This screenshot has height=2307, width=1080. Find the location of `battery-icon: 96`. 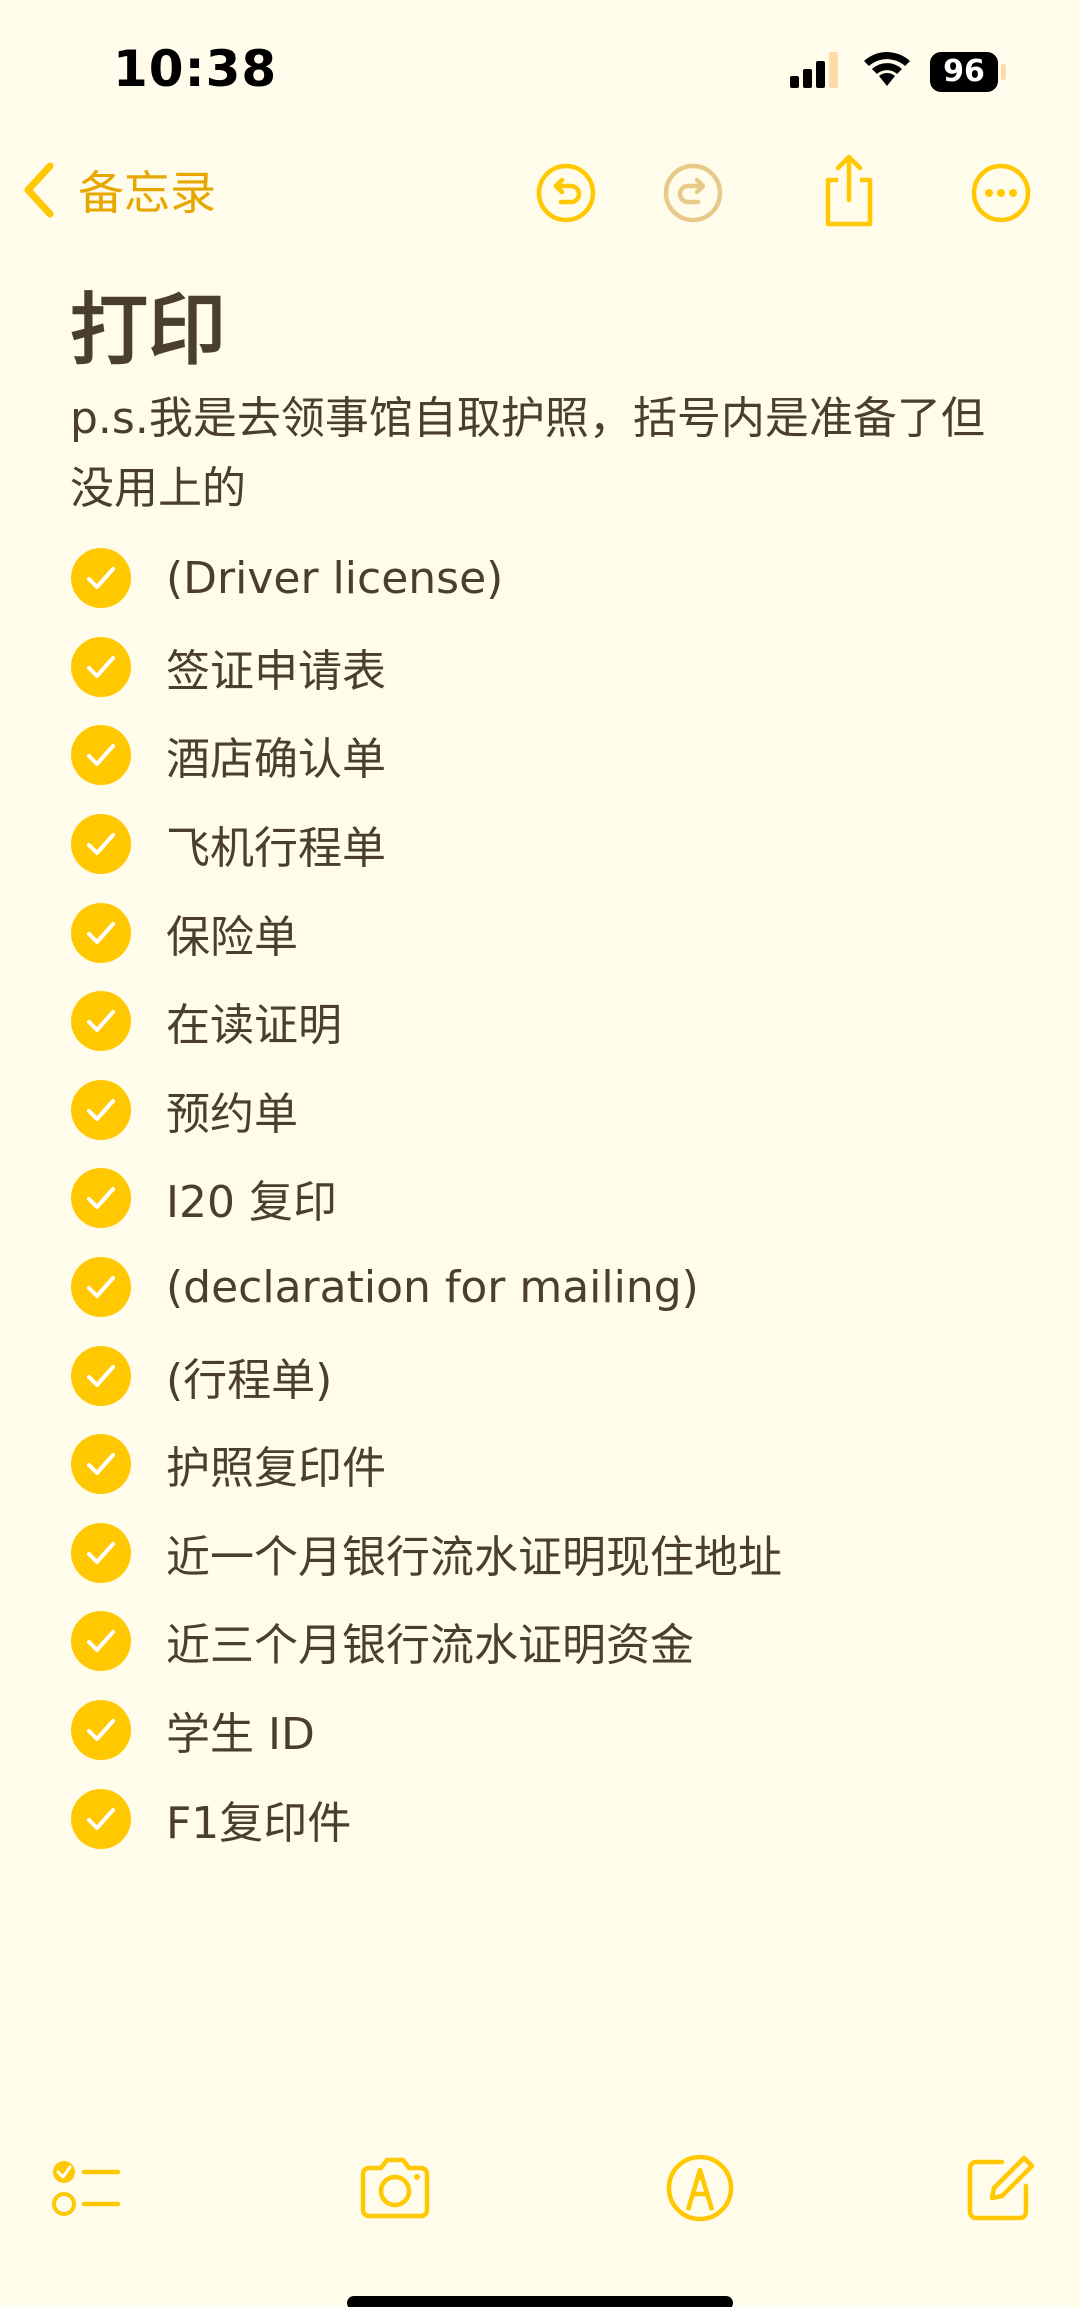

battery-icon: 96 is located at coordinates (964, 72).